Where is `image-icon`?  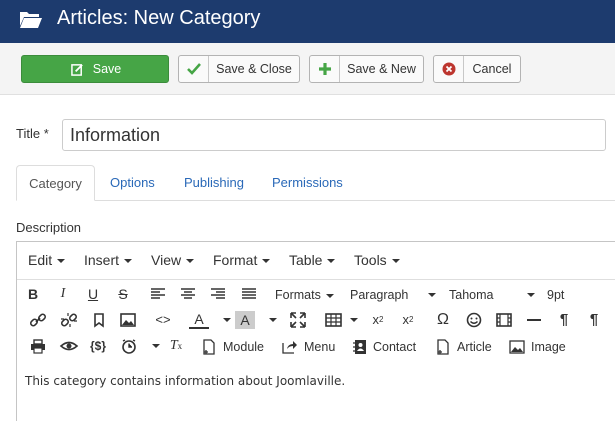 image-icon is located at coordinates (128, 320).